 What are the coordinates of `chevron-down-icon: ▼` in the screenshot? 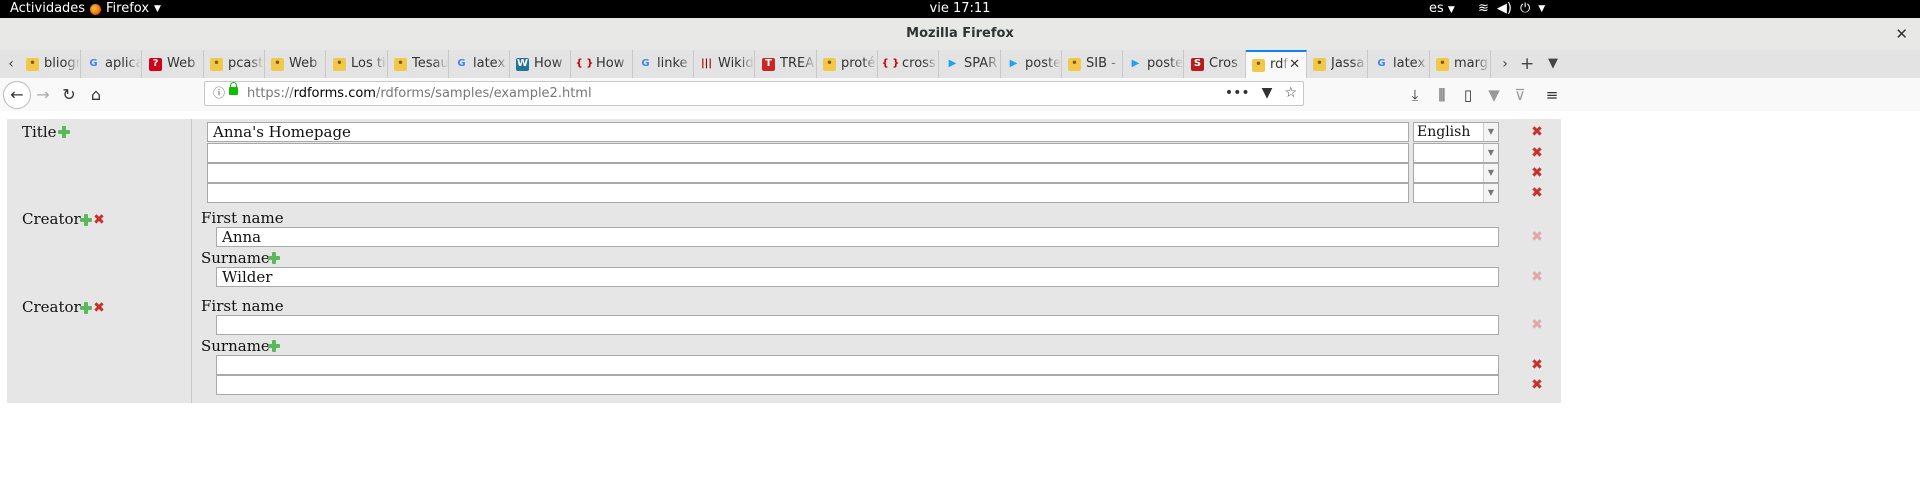 It's located at (1542, 9).